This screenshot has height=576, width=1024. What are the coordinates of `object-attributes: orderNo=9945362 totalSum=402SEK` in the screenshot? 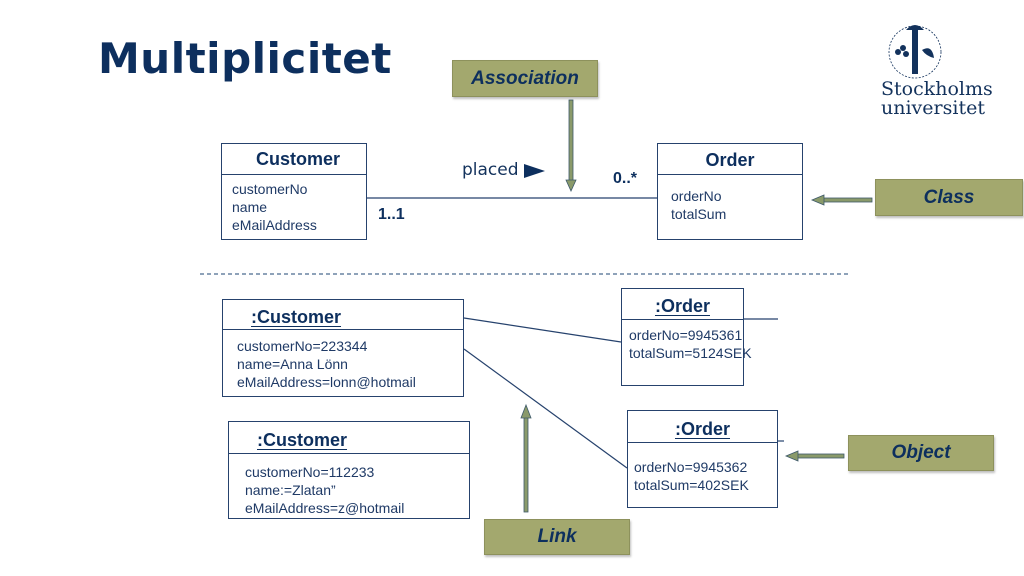 It's located at (702, 468).